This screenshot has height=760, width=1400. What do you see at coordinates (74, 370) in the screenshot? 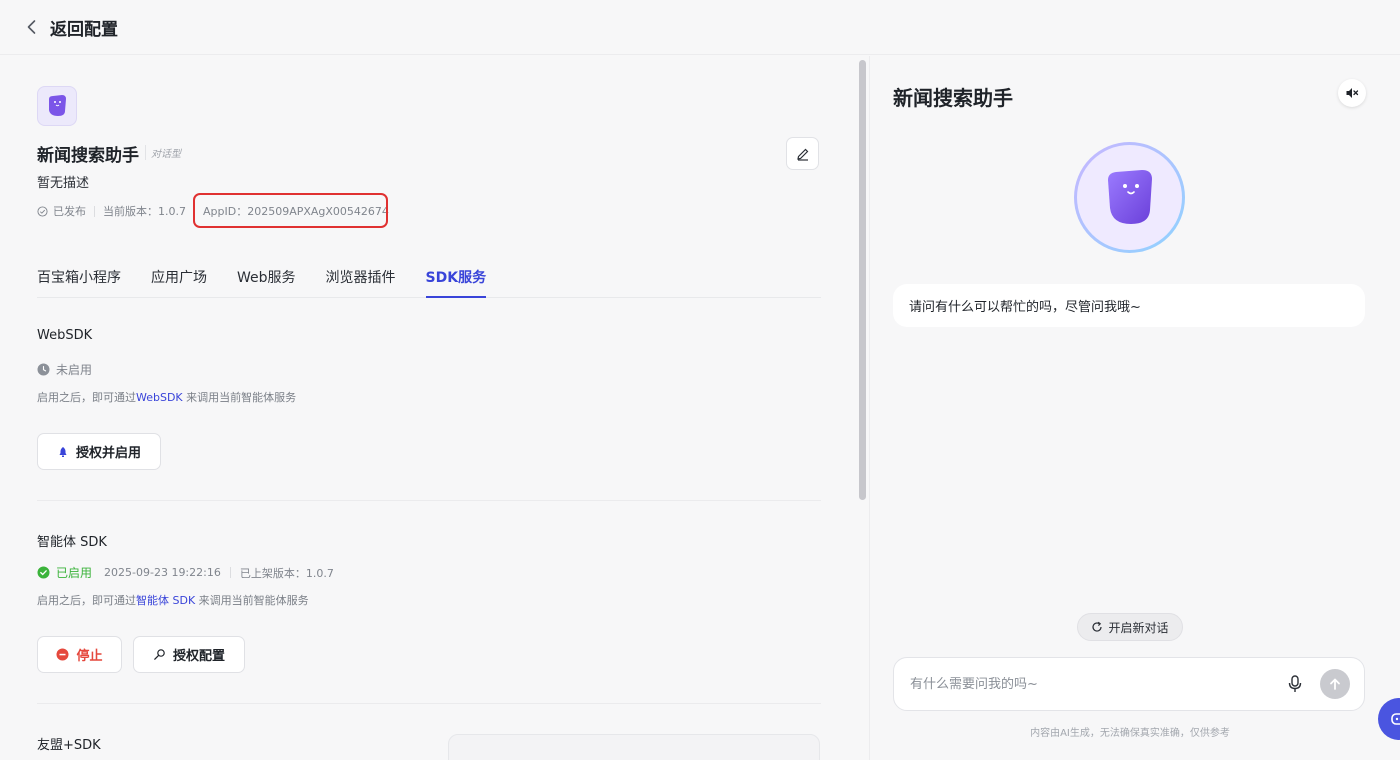
I see `websdk-status-label: 未启用` at bounding box center [74, 370].